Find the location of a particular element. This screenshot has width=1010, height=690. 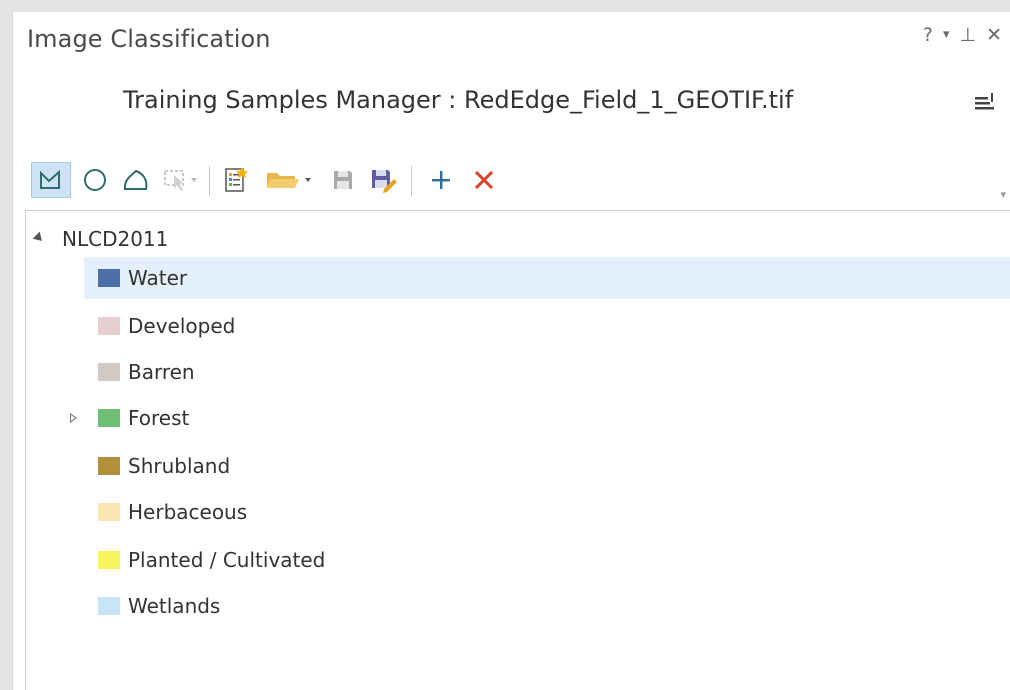

rectangle-icon is located at coordinates (50, 179).